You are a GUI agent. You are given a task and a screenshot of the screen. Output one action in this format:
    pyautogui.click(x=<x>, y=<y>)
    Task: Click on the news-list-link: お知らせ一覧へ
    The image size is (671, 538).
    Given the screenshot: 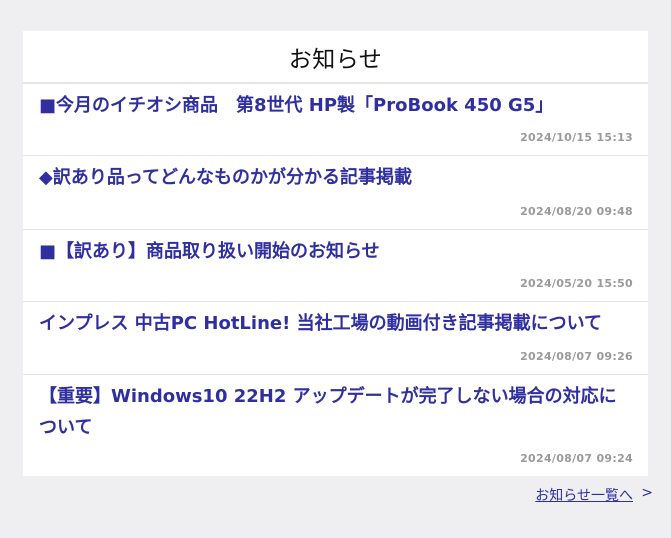 What is the action you would take?
    pyautogui.click(x=584, y=495)
    